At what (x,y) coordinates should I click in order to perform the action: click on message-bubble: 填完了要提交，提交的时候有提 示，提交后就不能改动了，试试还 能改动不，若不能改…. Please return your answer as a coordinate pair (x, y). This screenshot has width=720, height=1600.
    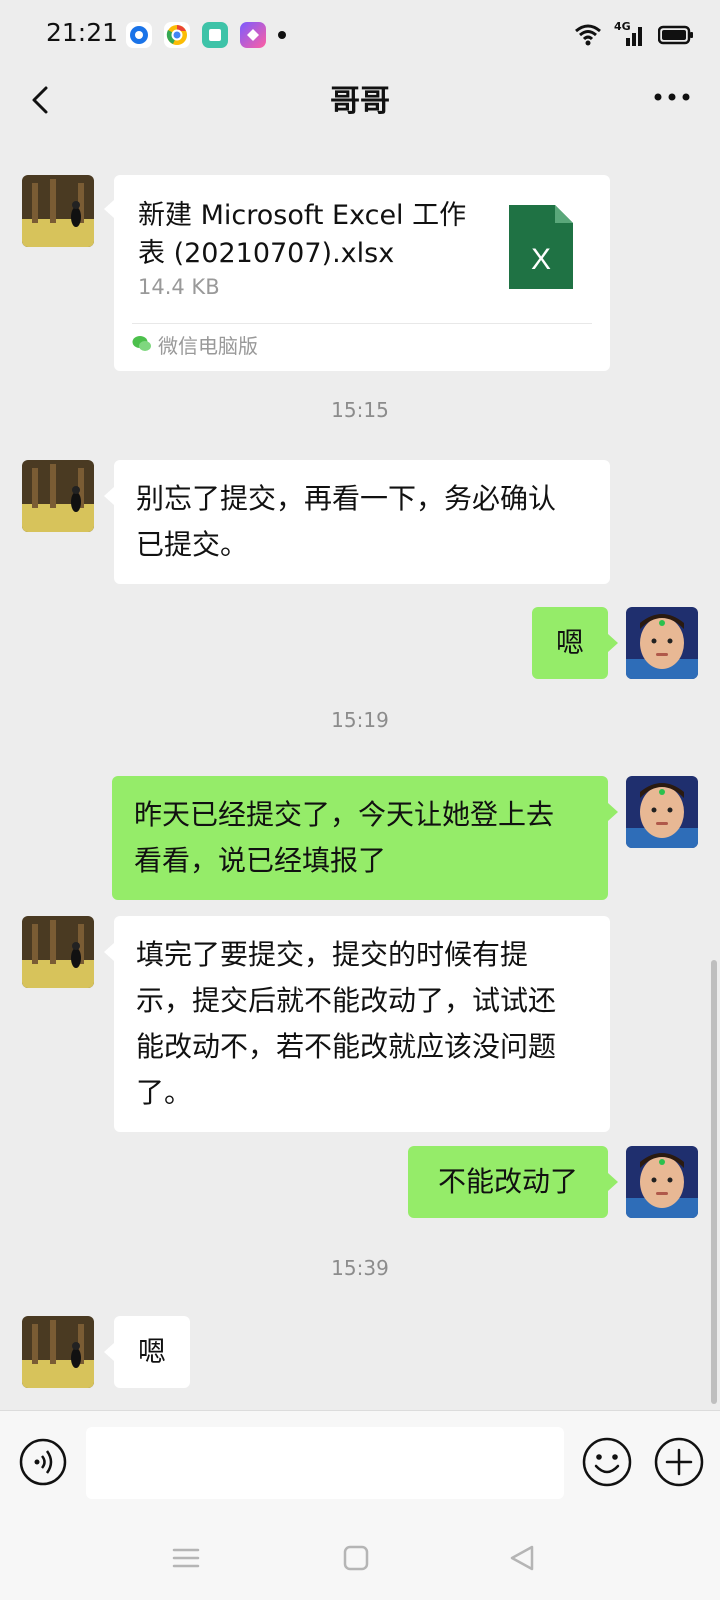
    Looking at the image, I should click on (362, 1024).